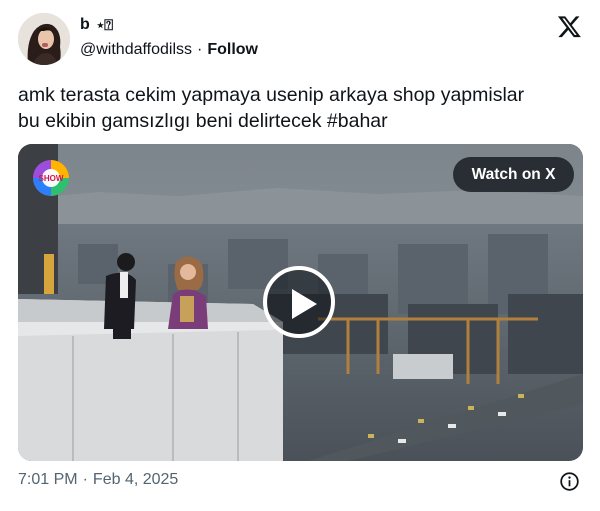 The height and width of the screenshot is (511, 600). What do you see at coordinates (357, 121) in the screenshot?
I see `hashtag-link: #bahar` at bounding box center [357, 121].